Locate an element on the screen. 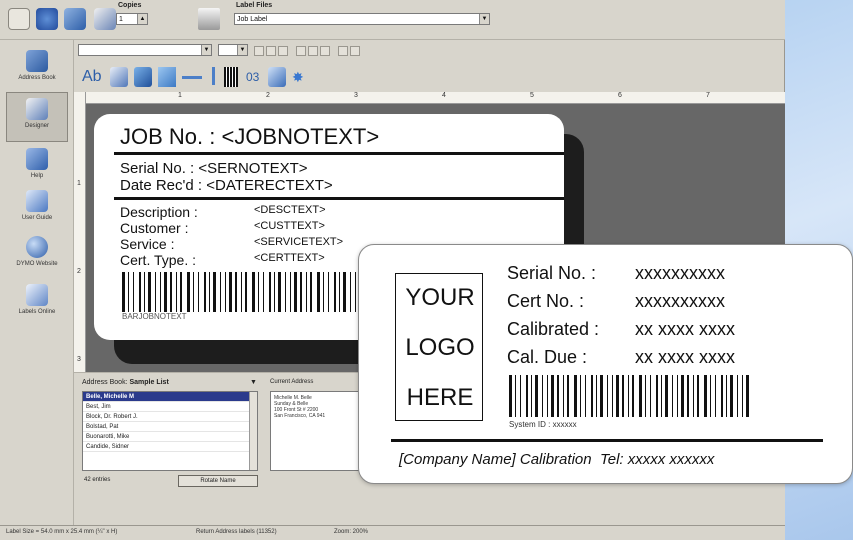 Image resolution: width=853 pixels, height=540 pixels. vertical-ruler: 1 2 3 is located at coordinates (80, 232).